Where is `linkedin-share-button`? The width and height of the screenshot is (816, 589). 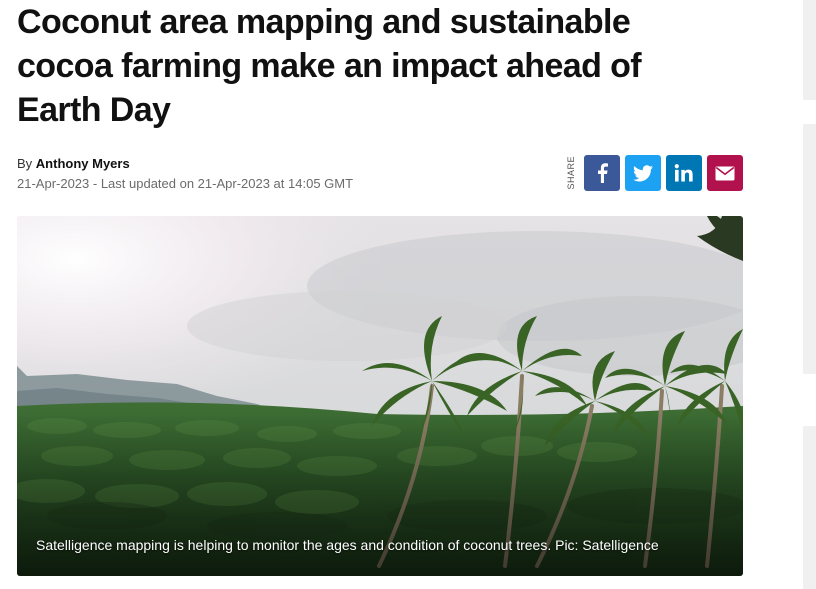
linkedin-share-button is located at coordinates (684, 173).